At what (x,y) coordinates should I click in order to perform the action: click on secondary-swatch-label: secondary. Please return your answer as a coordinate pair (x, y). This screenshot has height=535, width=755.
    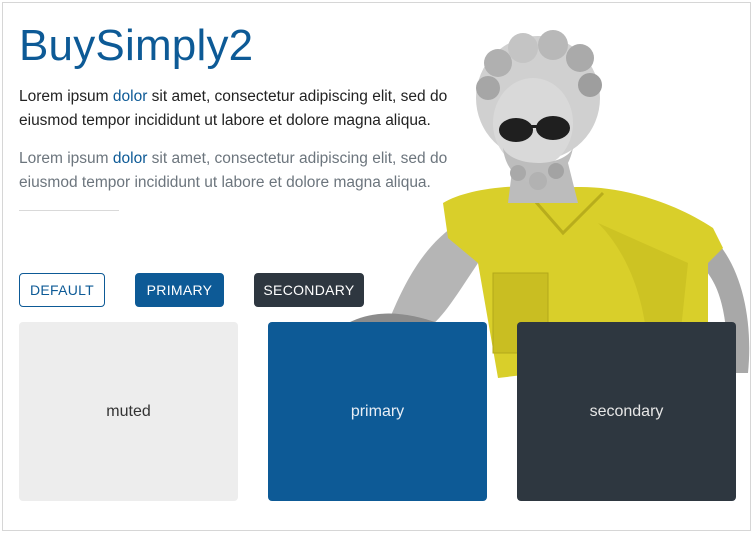
    Looking at the image, I should click on (626, 411).